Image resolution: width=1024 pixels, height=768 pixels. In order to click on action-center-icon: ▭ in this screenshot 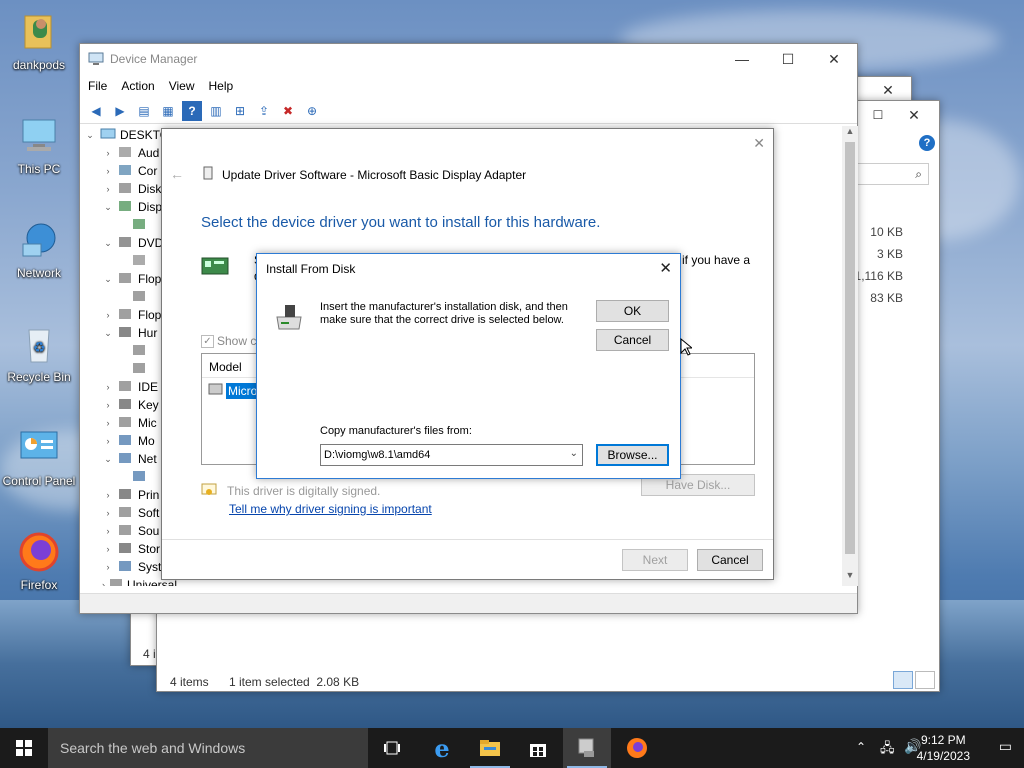, I will do `click(1005, 746)`.